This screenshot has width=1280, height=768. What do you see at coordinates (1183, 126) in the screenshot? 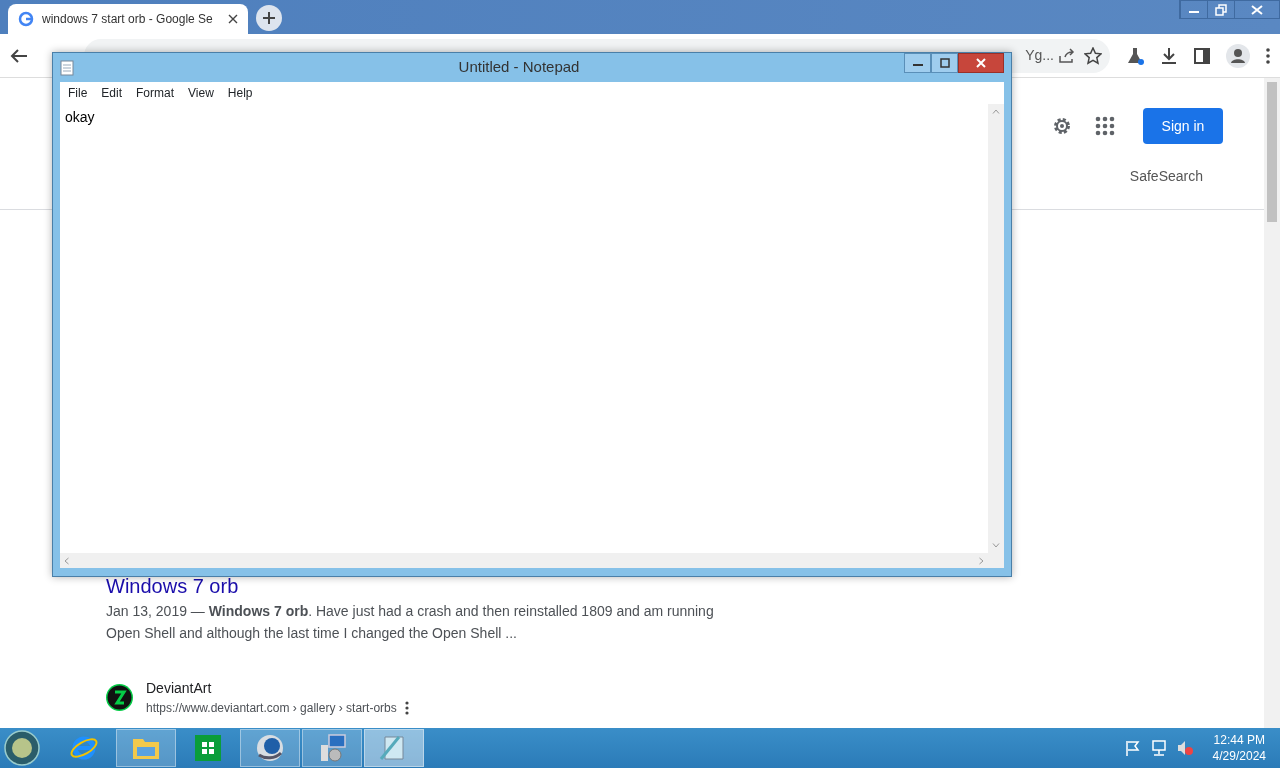
I see `sign-in-button: Sign in` at bounding box center [1183, 126].